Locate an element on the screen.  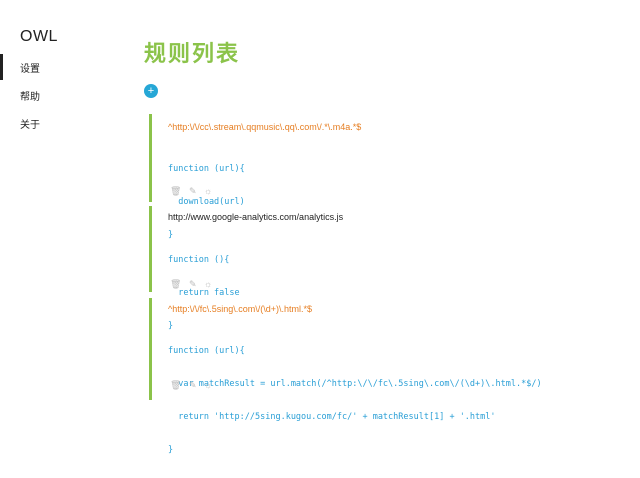
add-rule-button: + is located at coordinates (151, 91).